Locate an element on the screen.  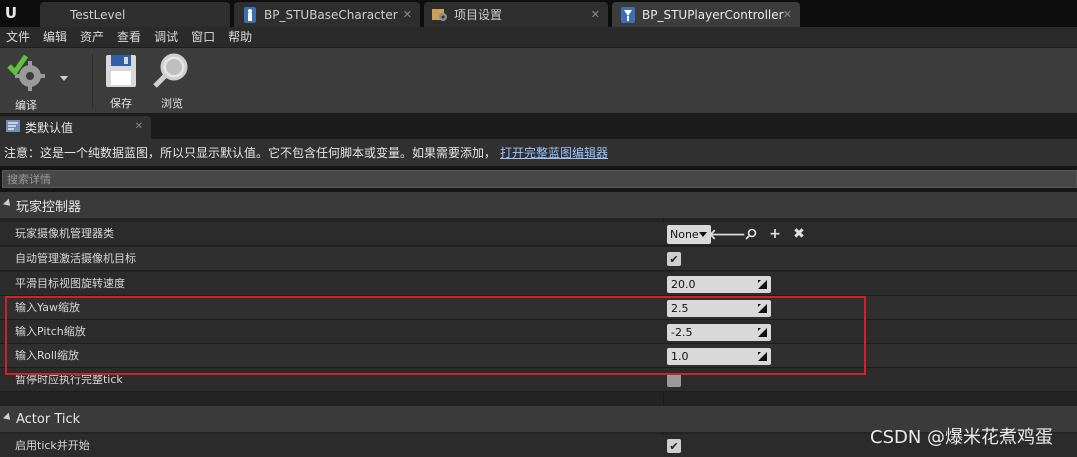
property-row-input-yaw: 输入Yaw缩放 2.5 is located at coordinates (538, 308).